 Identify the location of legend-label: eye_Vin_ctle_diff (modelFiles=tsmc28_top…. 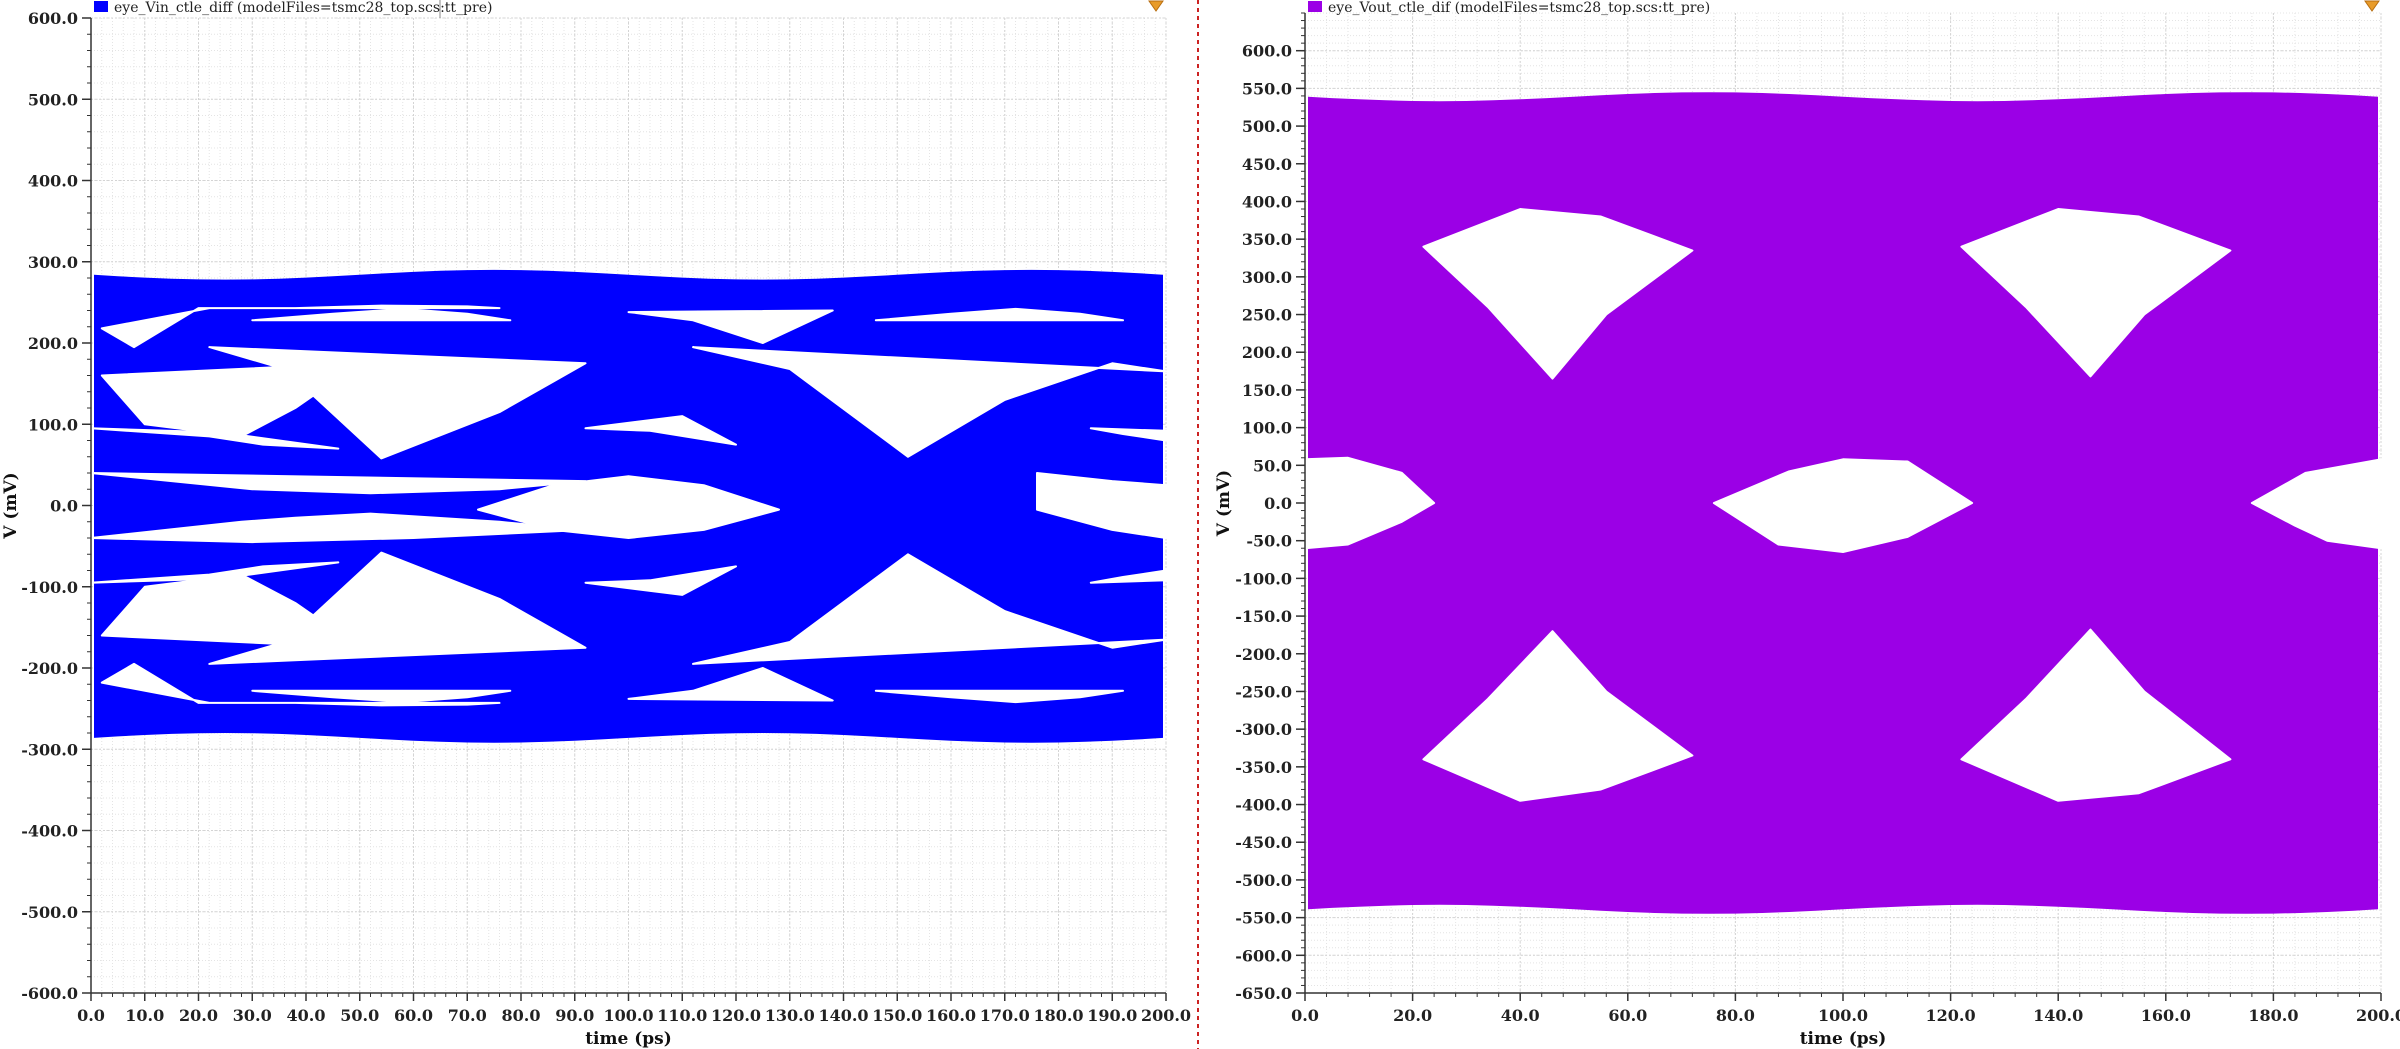
(303, 8).